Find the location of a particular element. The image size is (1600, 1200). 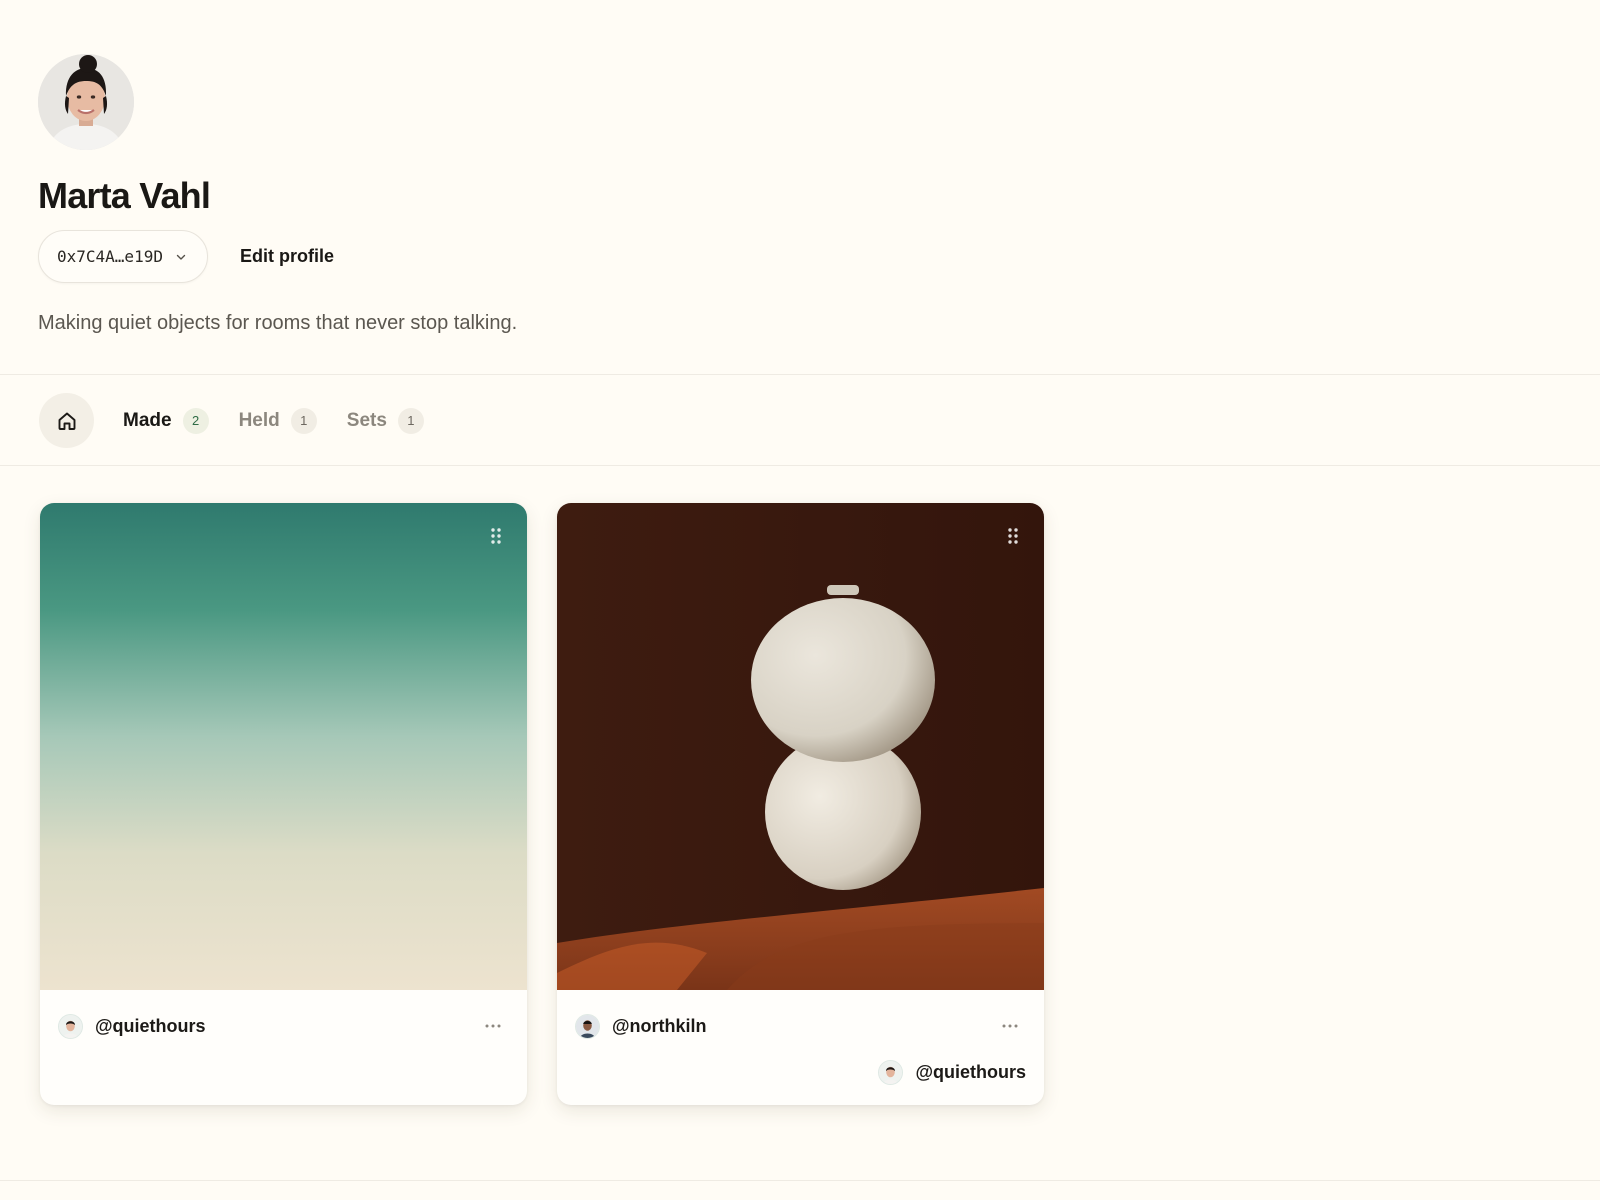

holder-avatar is located at coordinates (891, 1072).